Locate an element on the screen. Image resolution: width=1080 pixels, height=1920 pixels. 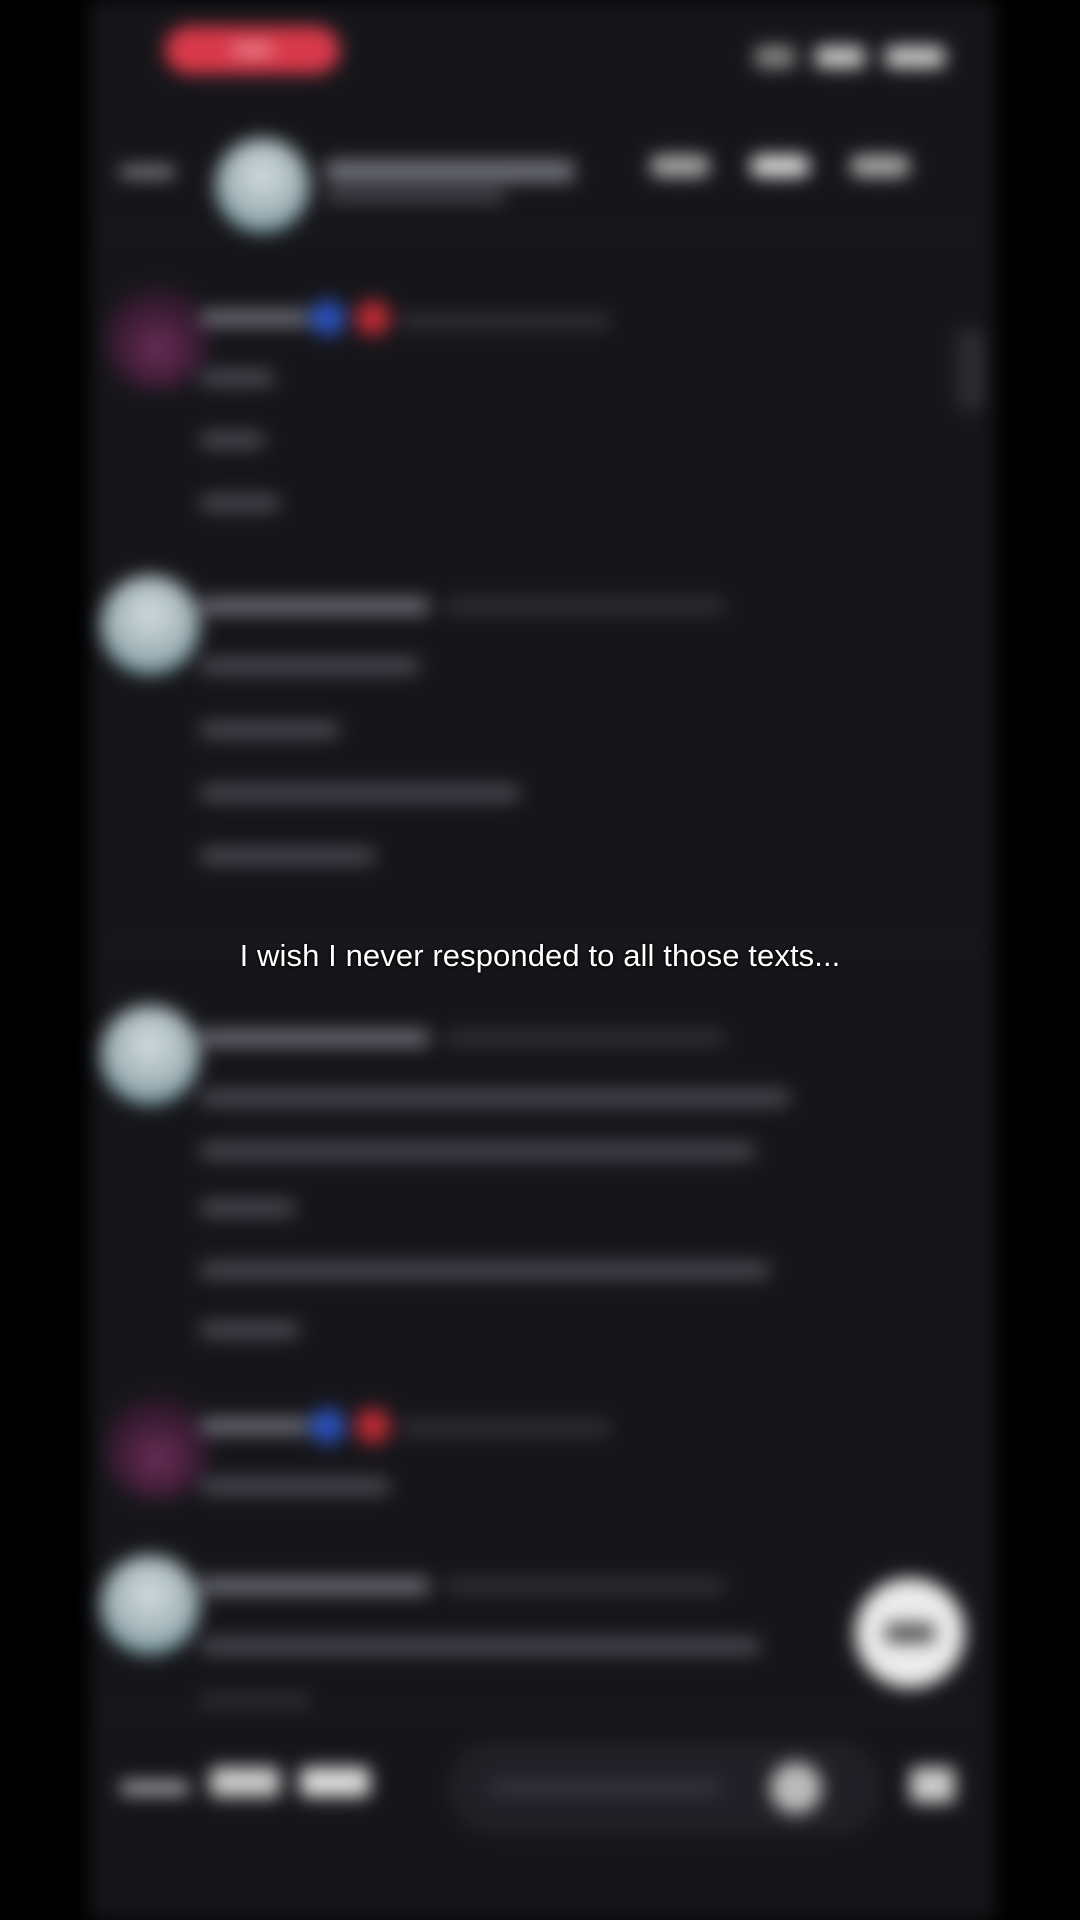
gif-icon is located at coordinates (245, 1782).